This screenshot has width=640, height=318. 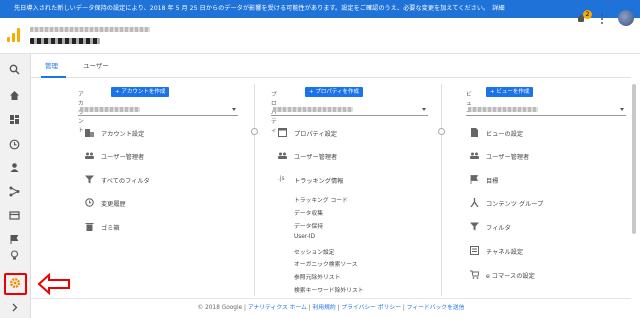 What do you see at coordinates (317, 276) in the screenshot?
I see `referral-exclusion-link: 参照元除外リスト` at bounding box center [317, 276].